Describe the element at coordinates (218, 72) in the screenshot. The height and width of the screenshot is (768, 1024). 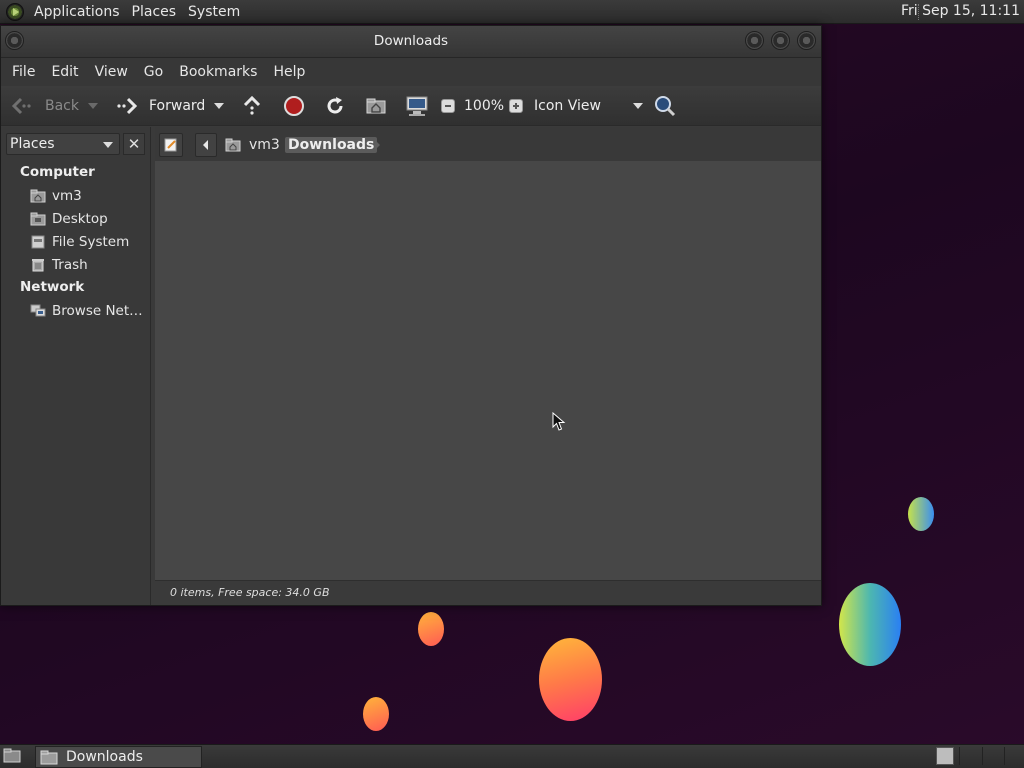
I see `menu-bookmarks: Bookmarks` at that location.